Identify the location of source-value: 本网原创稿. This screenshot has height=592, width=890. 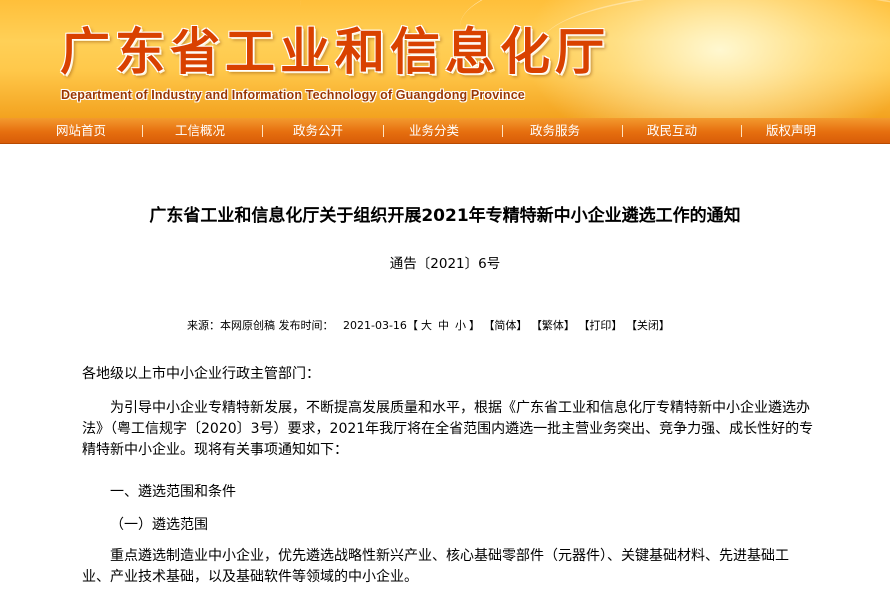
(247, 325).